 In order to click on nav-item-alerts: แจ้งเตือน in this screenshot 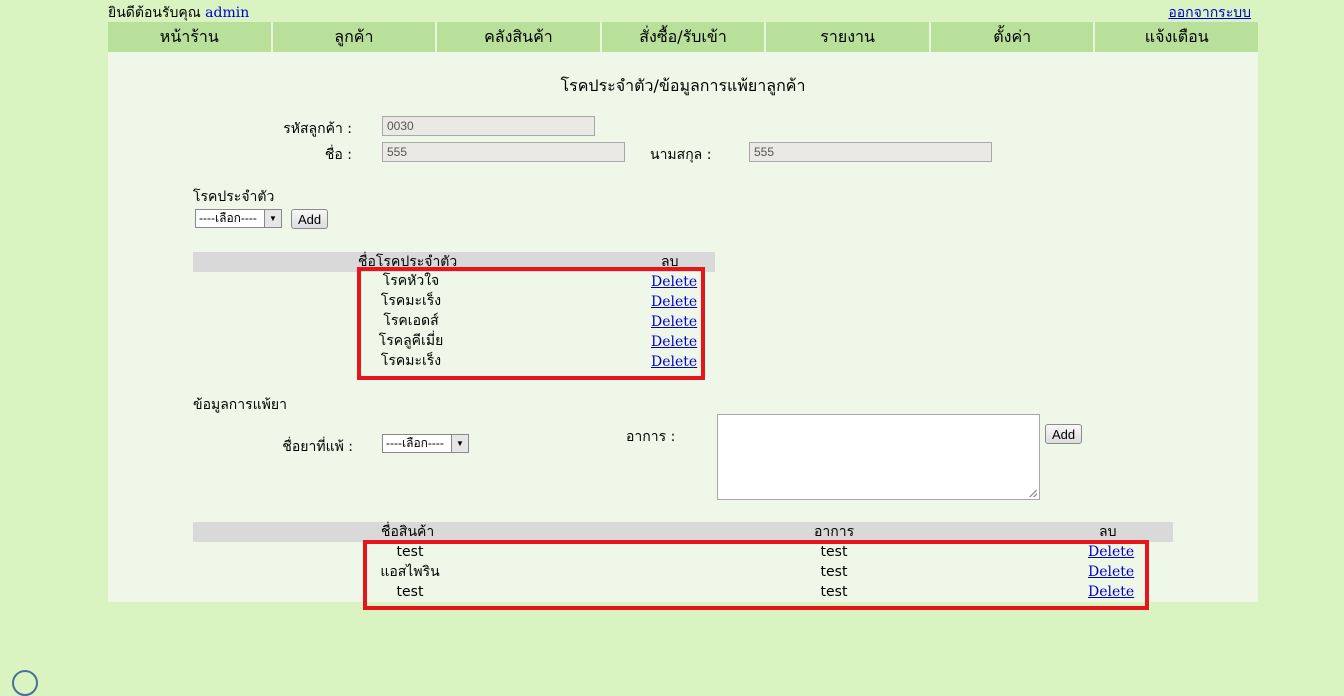, I will do `click(1177, 37)`.